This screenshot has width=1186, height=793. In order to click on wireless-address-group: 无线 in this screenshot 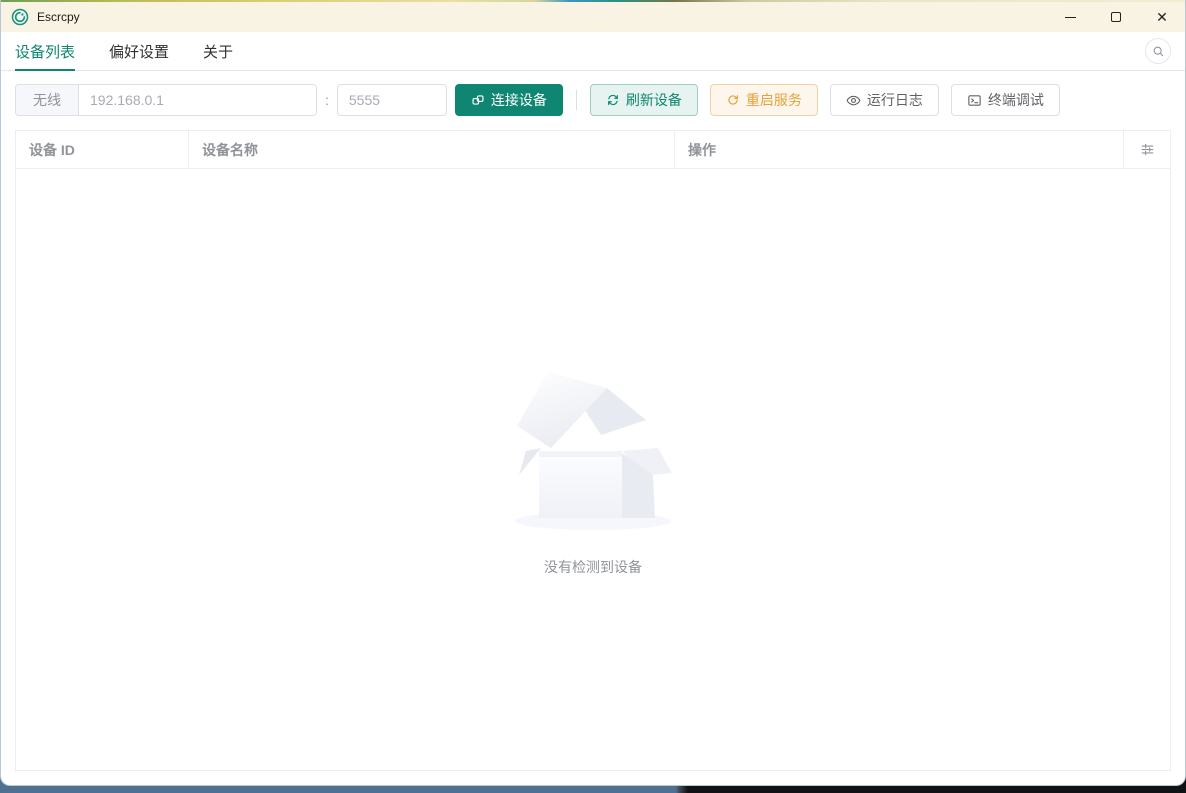, I will do `click(166, 100)`.